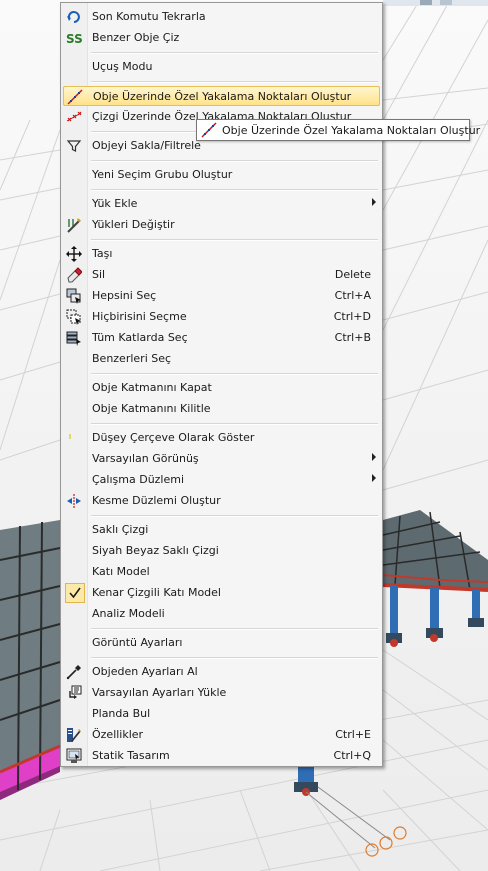 The width and height of the screenshot is (488, 871). I want to click on menu-item-draw-similar: SS Benzer Obje Çiz, so click(221, 38).